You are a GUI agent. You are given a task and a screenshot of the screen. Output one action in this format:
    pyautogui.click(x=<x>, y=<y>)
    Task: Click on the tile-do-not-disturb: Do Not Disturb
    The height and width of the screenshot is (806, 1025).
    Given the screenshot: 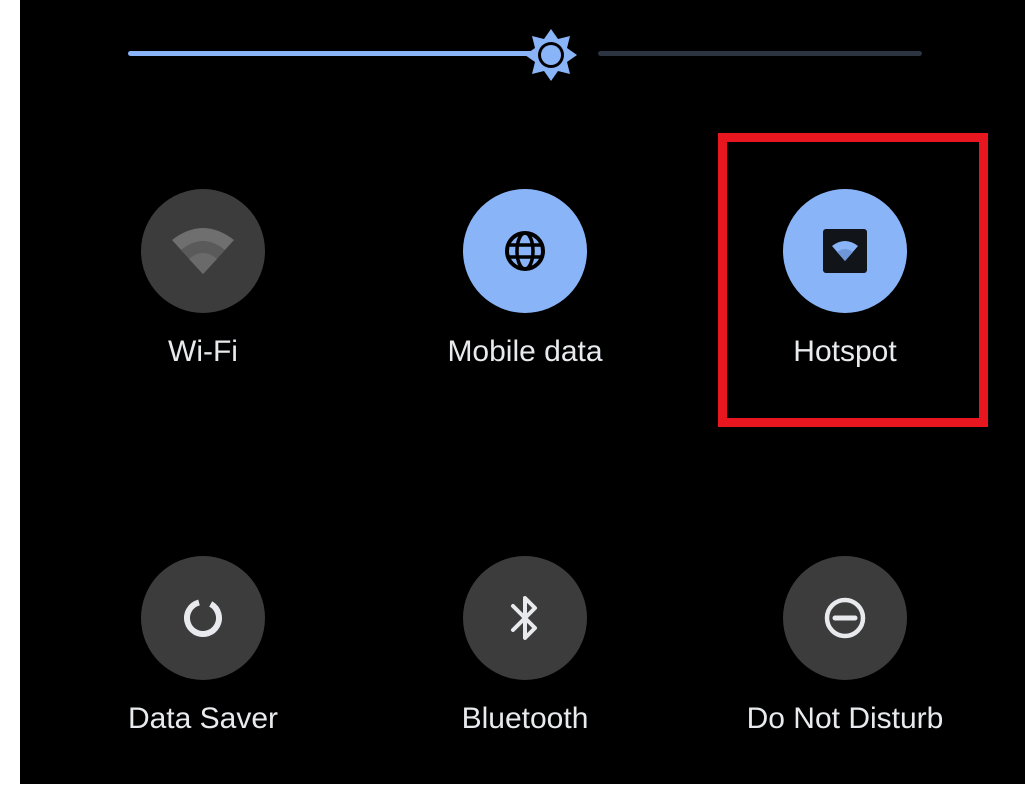 What is the action you would take?
    pyautogui.click(x=845, y=681)
    